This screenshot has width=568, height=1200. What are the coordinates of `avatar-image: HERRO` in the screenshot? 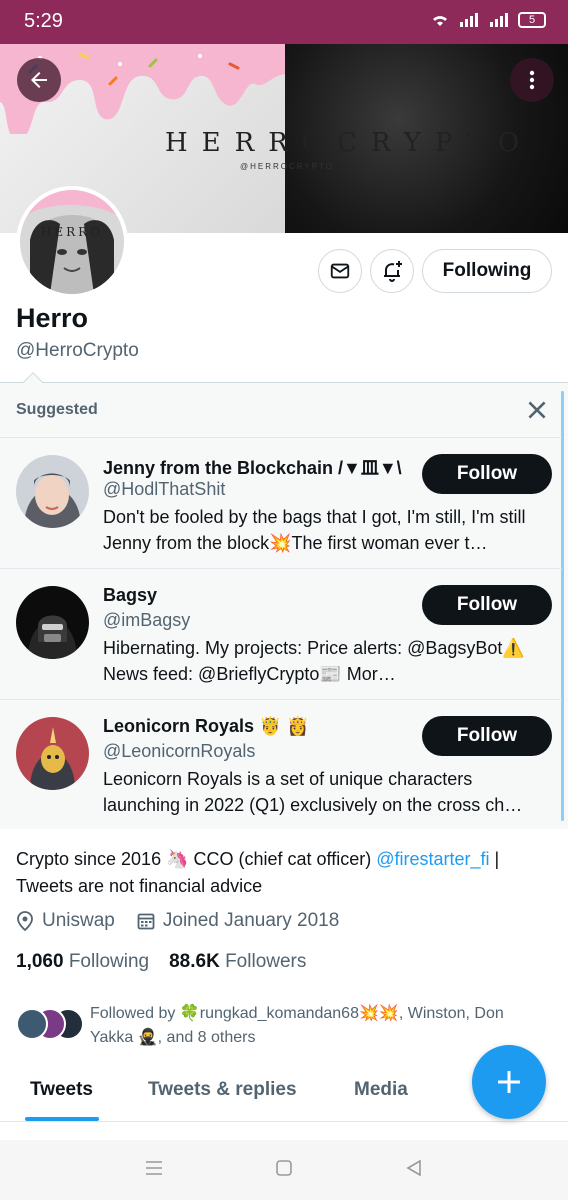 It's located at (72, 242).